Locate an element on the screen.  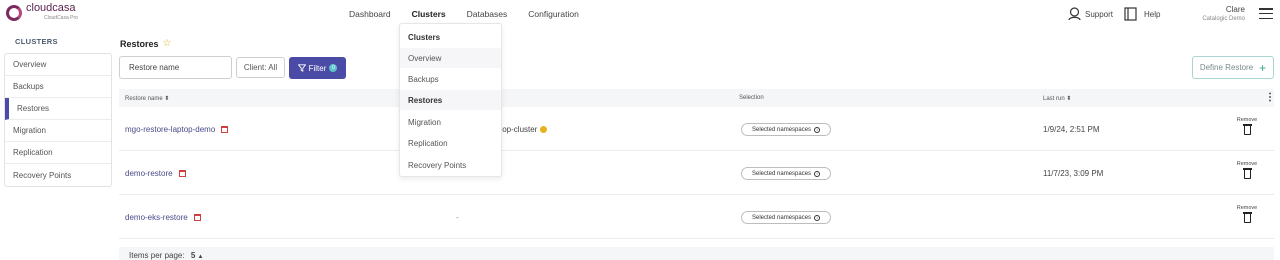
restore-name-link: demo-eks-restore is located at coordinates (163, 217).